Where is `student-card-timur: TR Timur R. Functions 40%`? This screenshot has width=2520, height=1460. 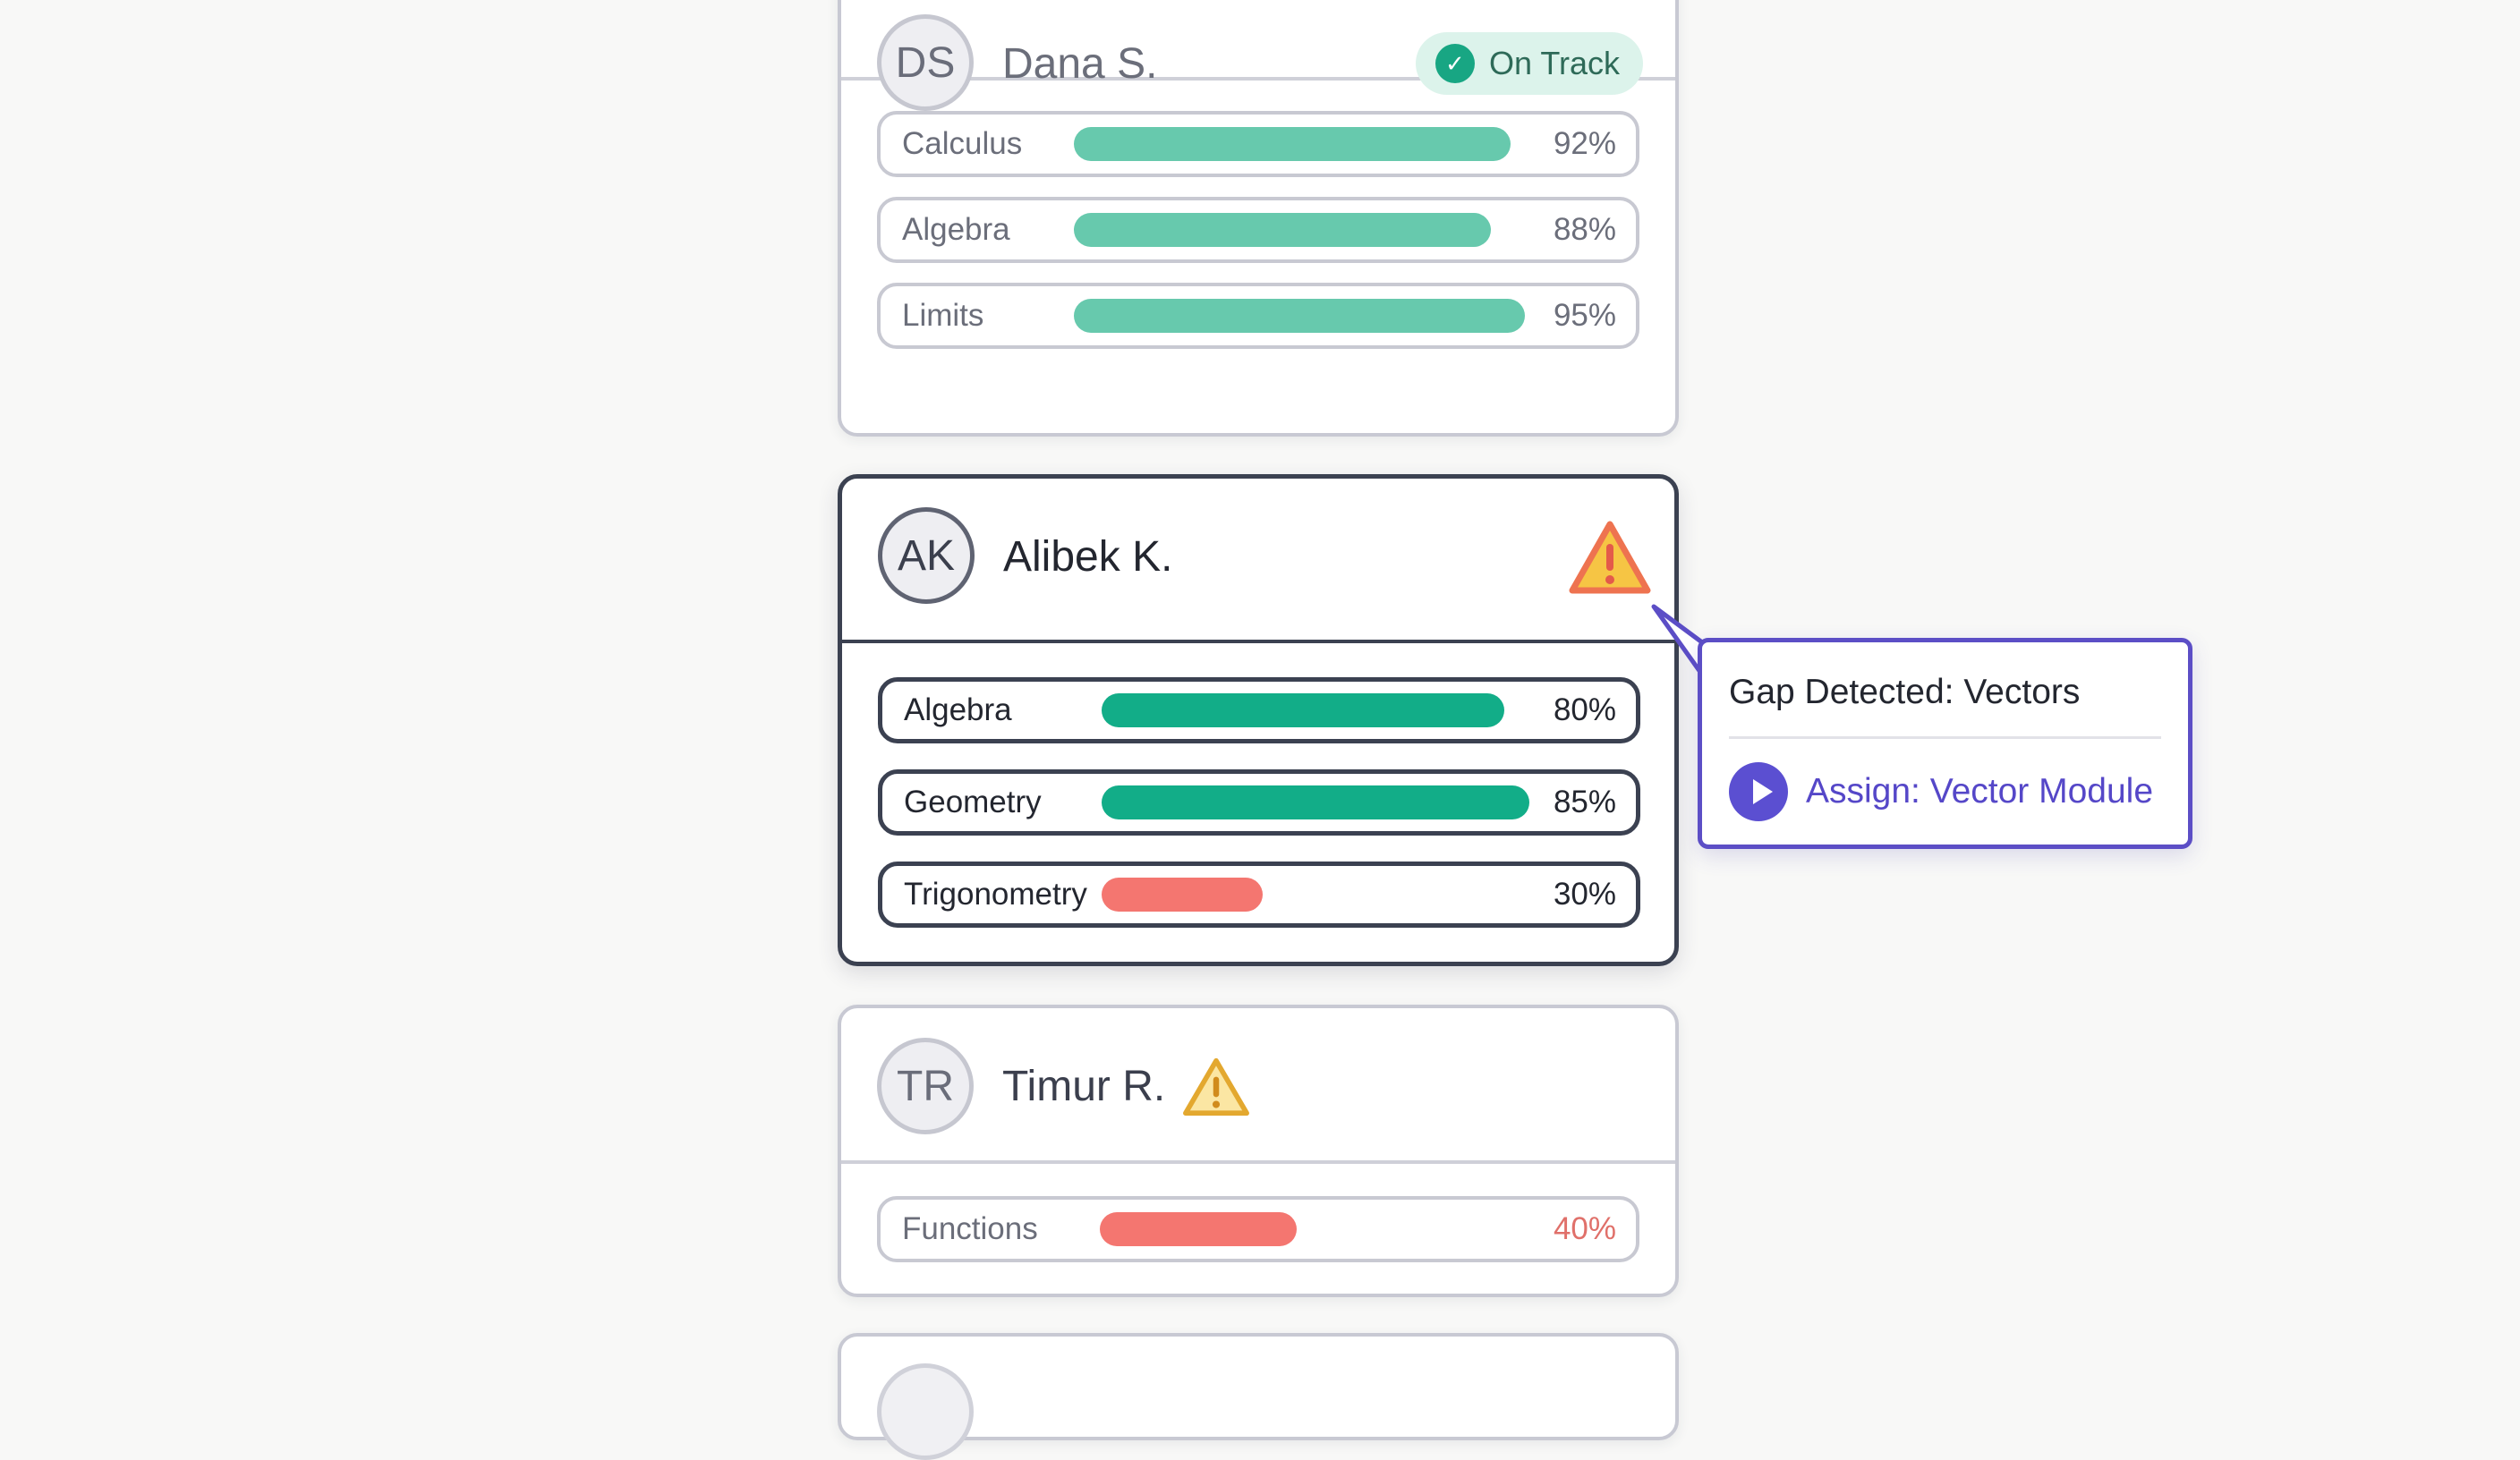
student-card-timur: TR Timur R. Functions 40% is located at coordinates (1258, 1151).